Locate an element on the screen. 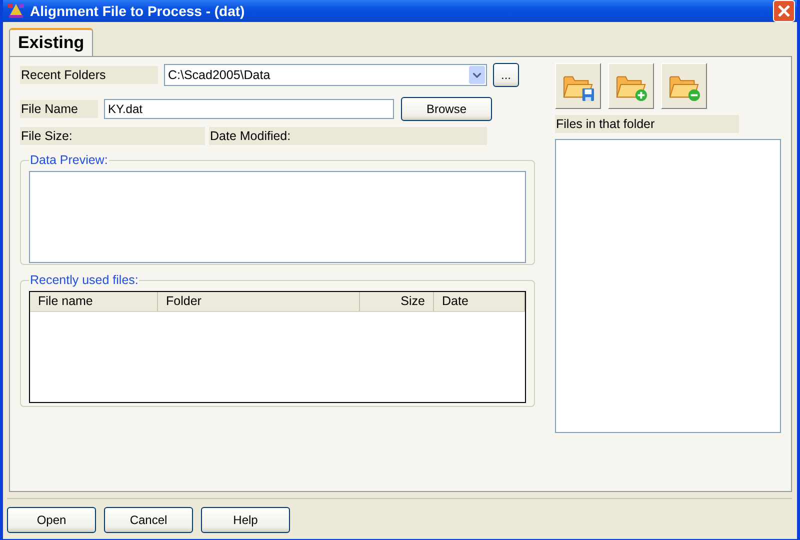 The image size is (800, 540). field-label: Recent Folders is located at coordinates (89, 75).